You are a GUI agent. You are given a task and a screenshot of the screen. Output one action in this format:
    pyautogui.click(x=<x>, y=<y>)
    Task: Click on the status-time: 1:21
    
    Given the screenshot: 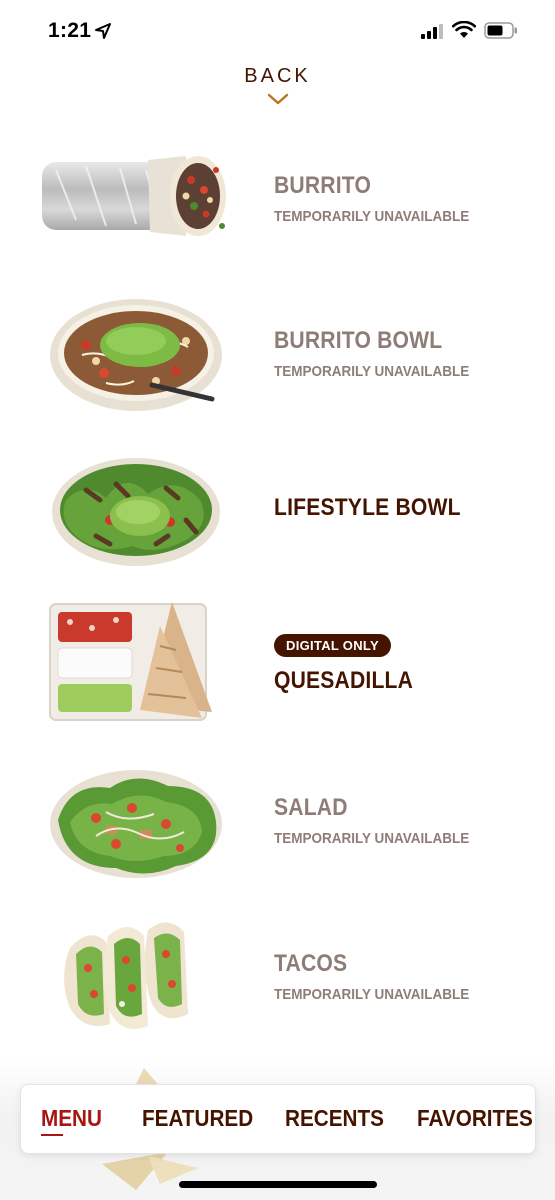 What is the action you would take?
    pyautogui.click(x=70, y=30)
    